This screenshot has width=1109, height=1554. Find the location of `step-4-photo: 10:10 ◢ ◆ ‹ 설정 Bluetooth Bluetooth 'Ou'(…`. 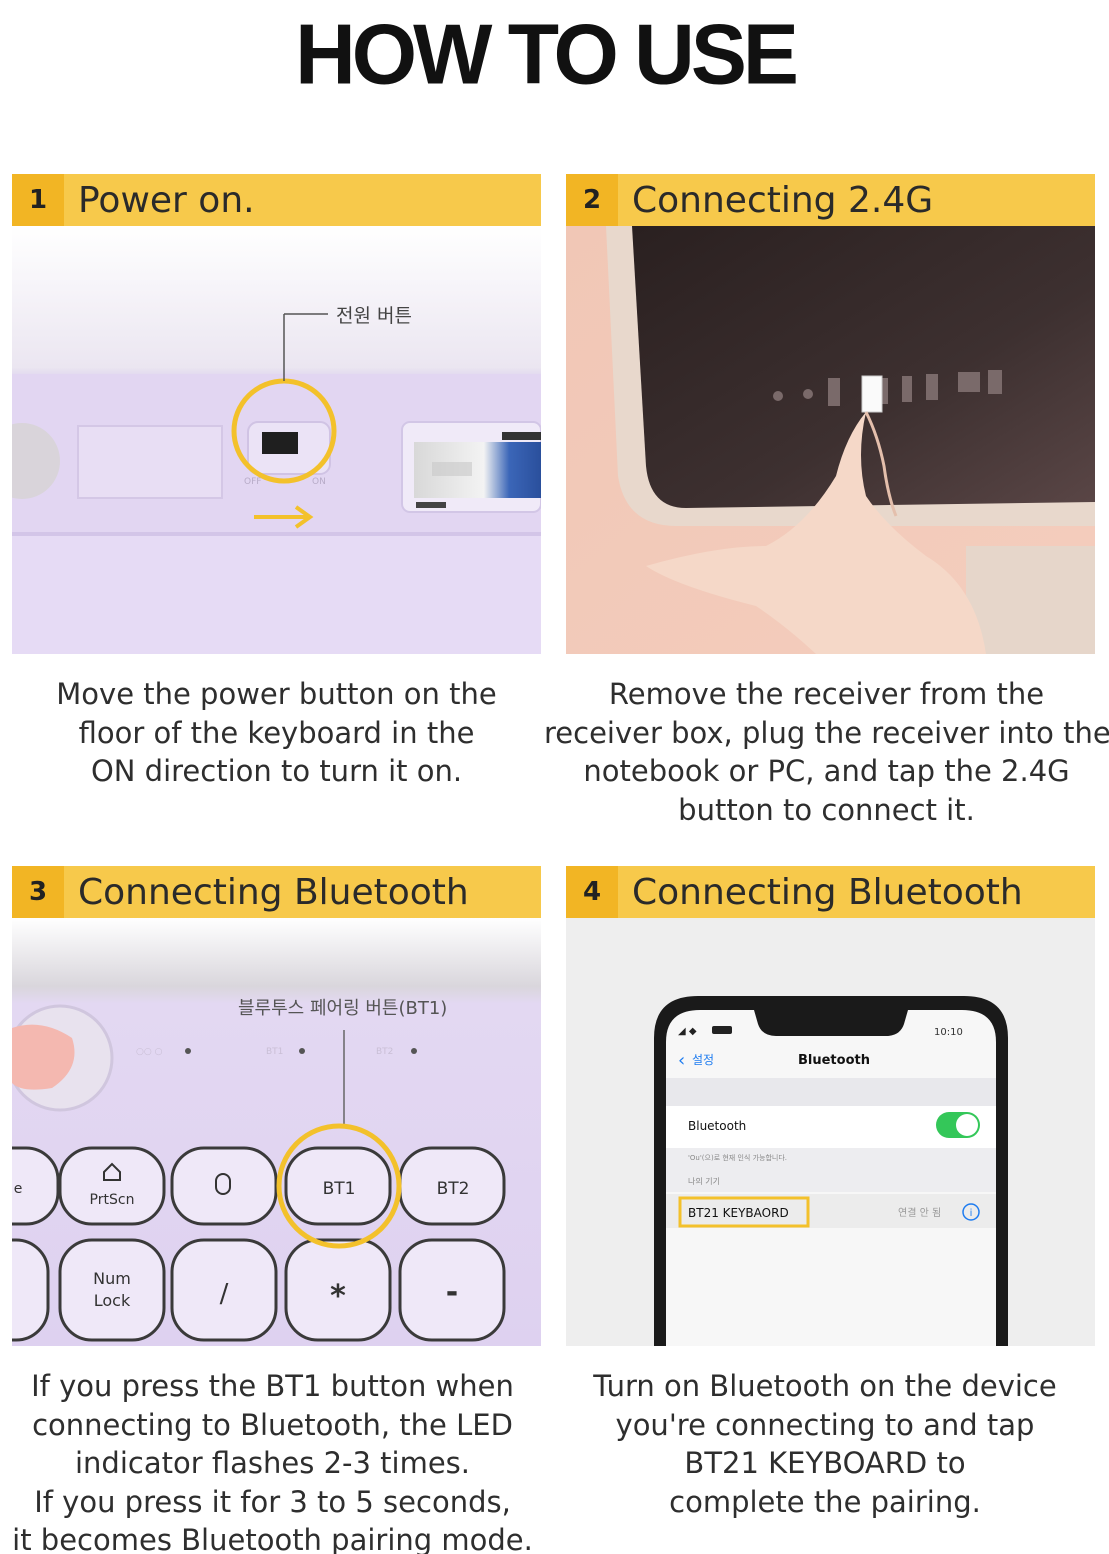

step-4-photo: 10:10 ◢ ◆ ‹ 설정 Bluetooth Bluetooth 'Ou'(… is located at coordinates (830, 1132).